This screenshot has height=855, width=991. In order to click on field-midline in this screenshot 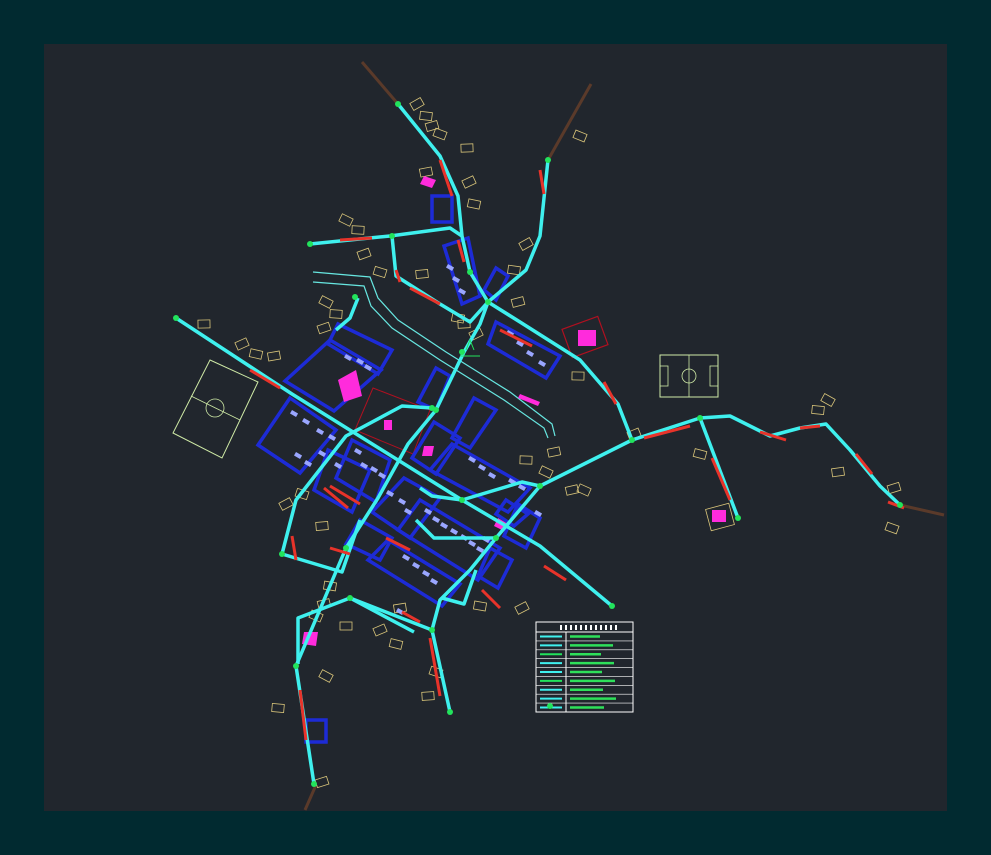, I will do `click(215, 408)`.